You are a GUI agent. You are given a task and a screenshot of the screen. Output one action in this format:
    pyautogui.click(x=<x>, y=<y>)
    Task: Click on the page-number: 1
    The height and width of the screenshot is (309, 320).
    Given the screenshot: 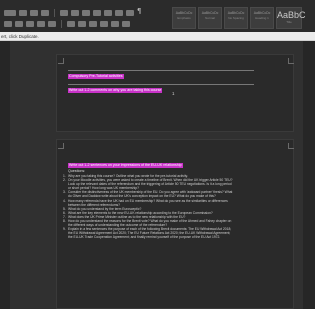 What is the action you would take?
    pyautogui.click(x=173, y=93)
    